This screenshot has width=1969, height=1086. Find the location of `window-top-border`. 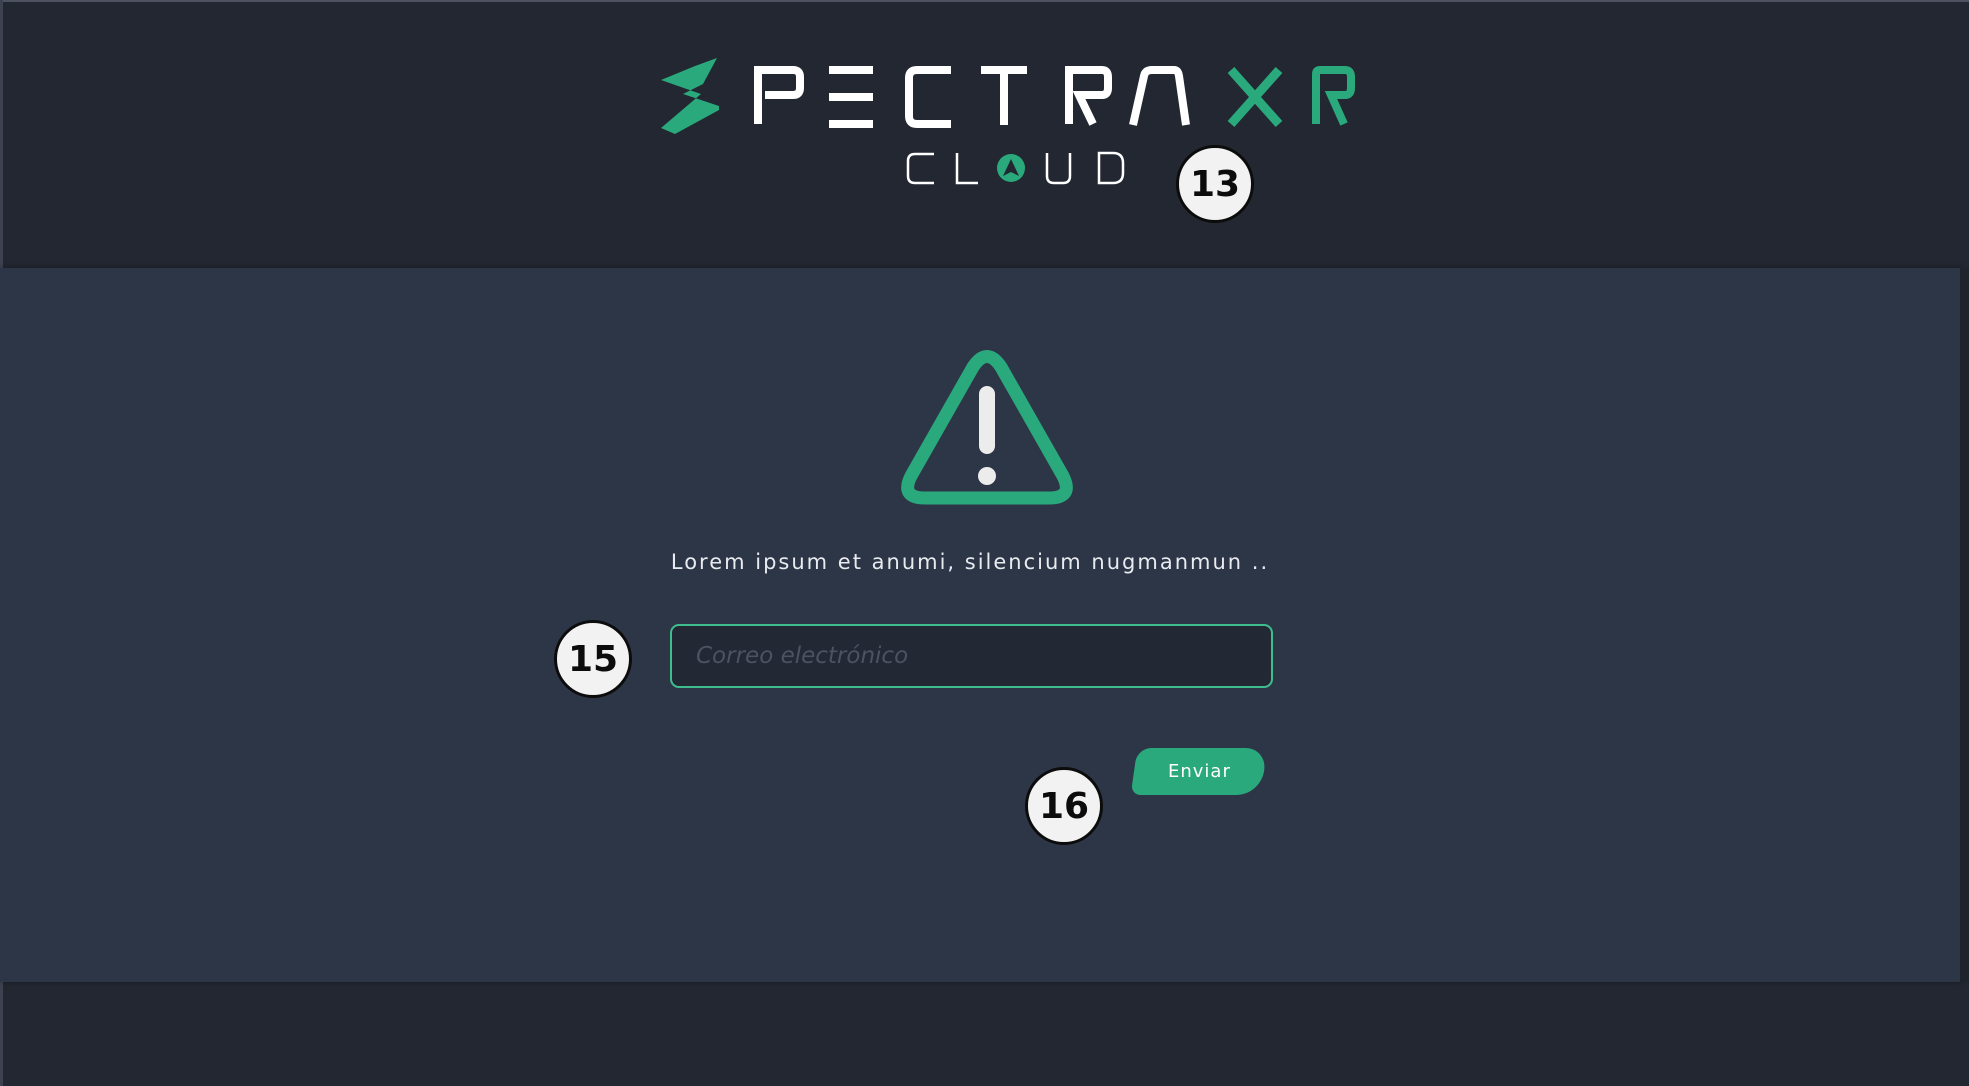

window-top-border is located at coordinates (984, 1).